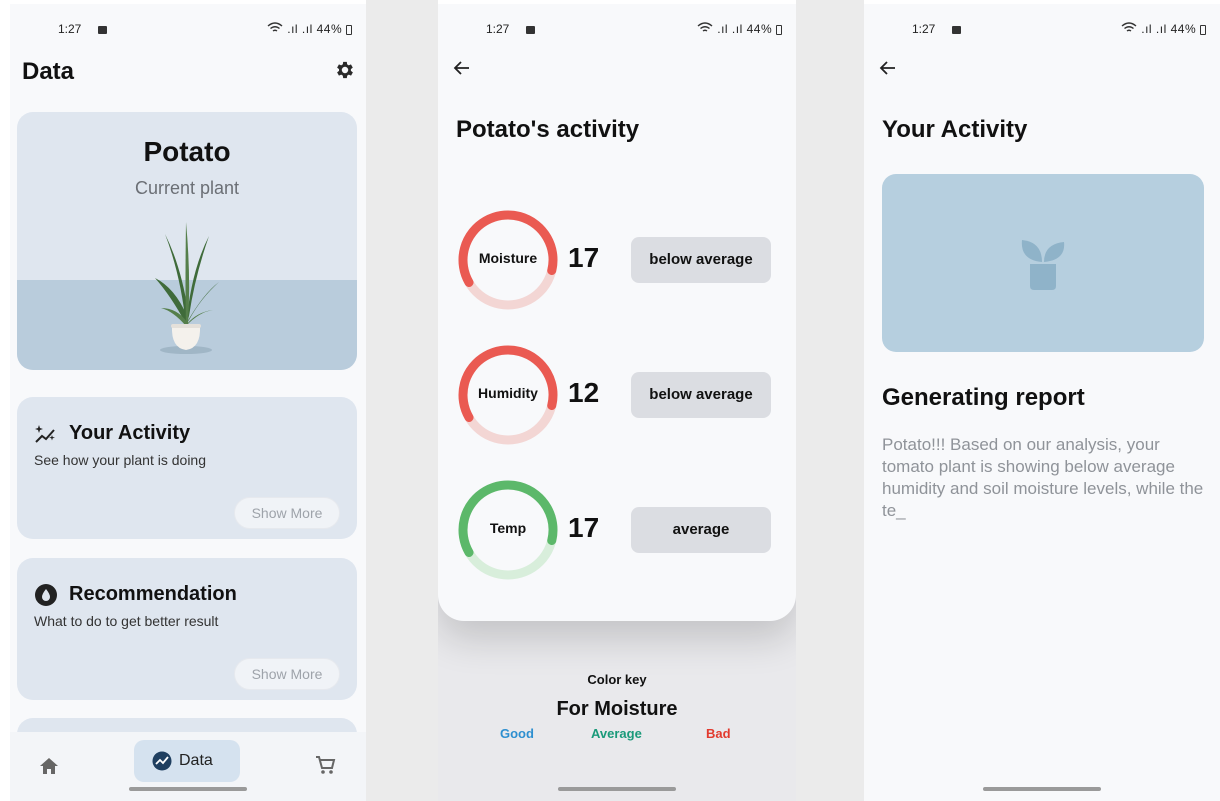 Image resolution: width=1220 pixels, height=801 pixels. What do you see at coordinates (584, 392) in the screenshot?
I see `humidity-value: 12` at bounding box center [584, 392].